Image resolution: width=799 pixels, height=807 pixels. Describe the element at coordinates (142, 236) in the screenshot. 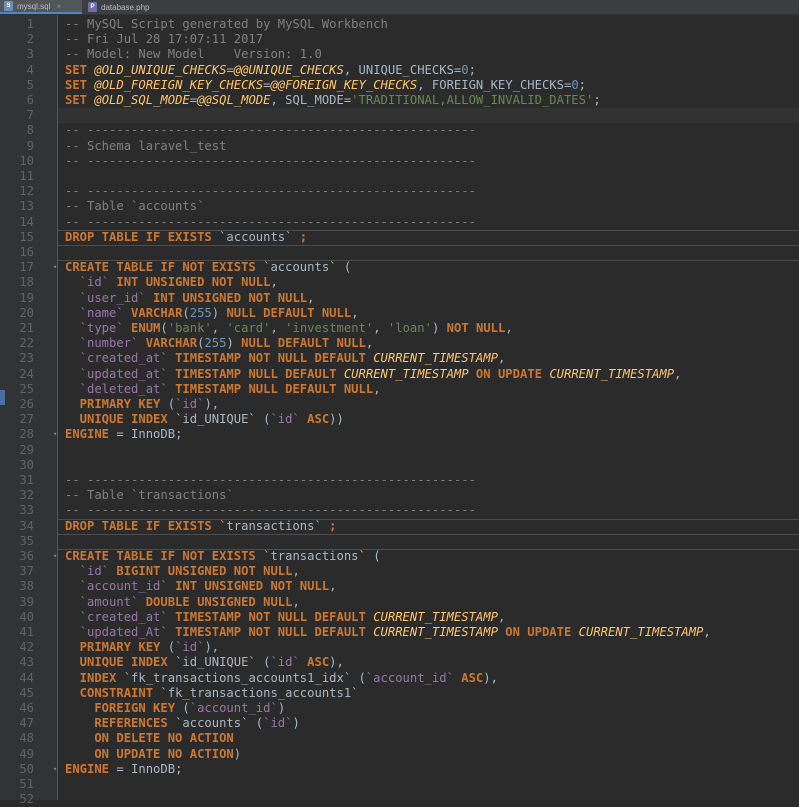

I see `code-token: DROP TABLE IF EXISTS` at that location.